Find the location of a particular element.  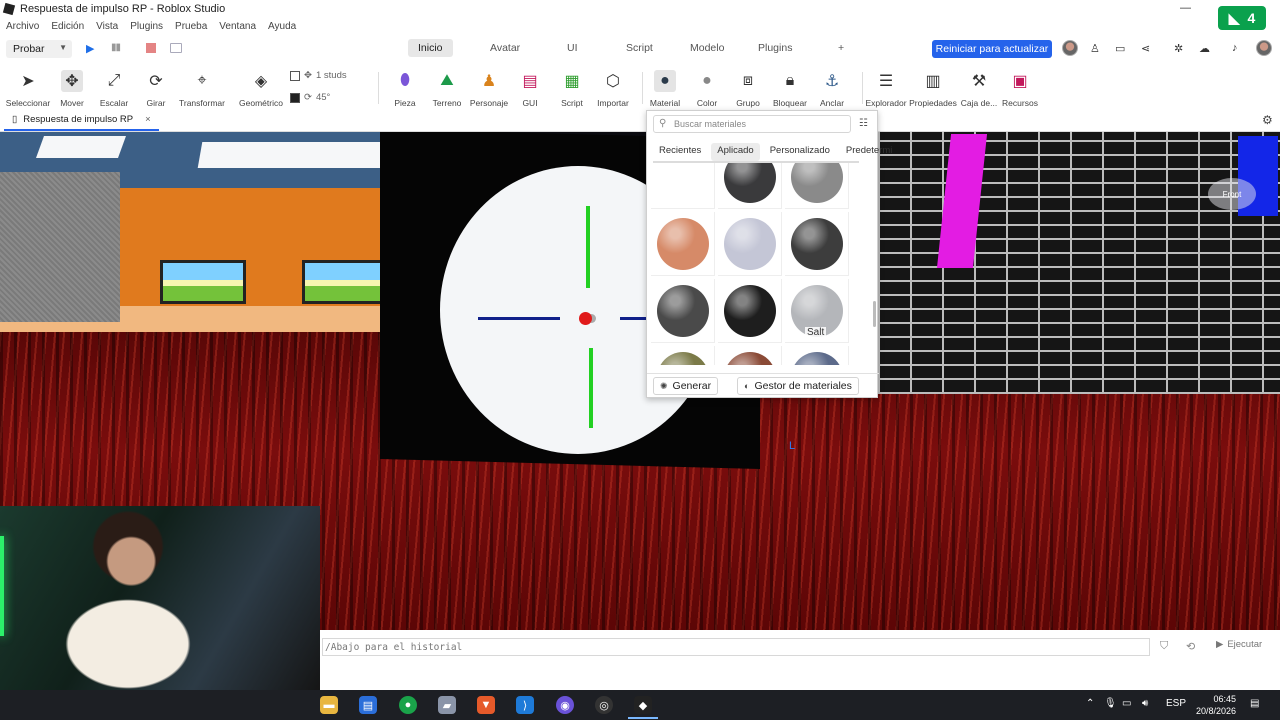

tab-aplicado: Aplicado is located at coordinates (735, 152).